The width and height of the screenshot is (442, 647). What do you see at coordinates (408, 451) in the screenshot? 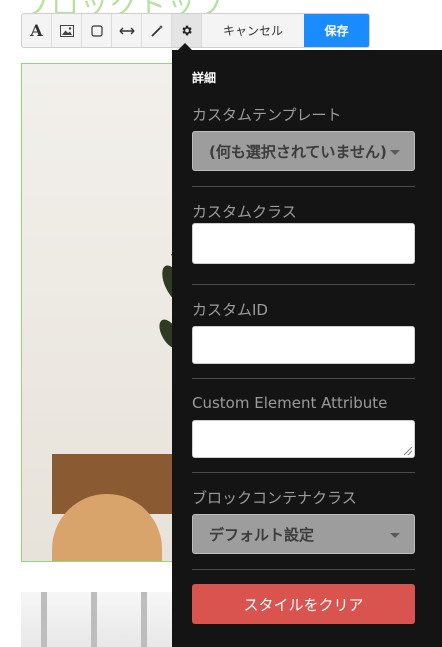
I see `resize-handle-icon` at bounding box center [408, 451].